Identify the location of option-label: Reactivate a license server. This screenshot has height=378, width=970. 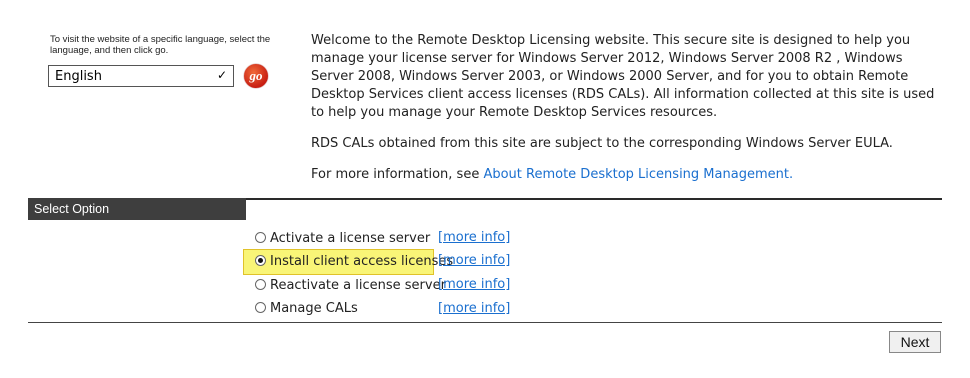
(358, 285).